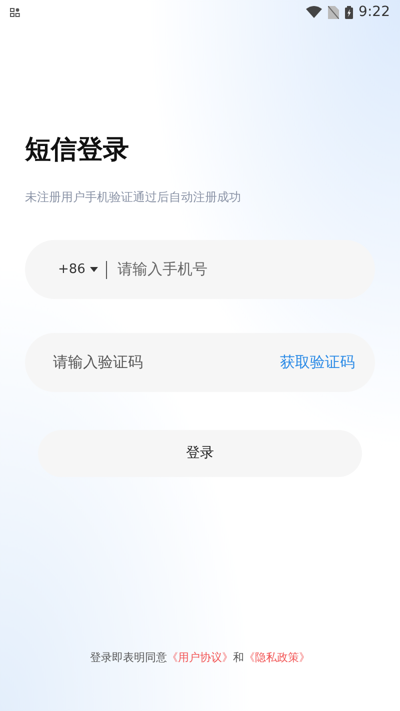 This screenshot has height=711, width=400. Describe the element at coordinates (314, 12) in the screenshot. I see `wifi-icon` at that location.